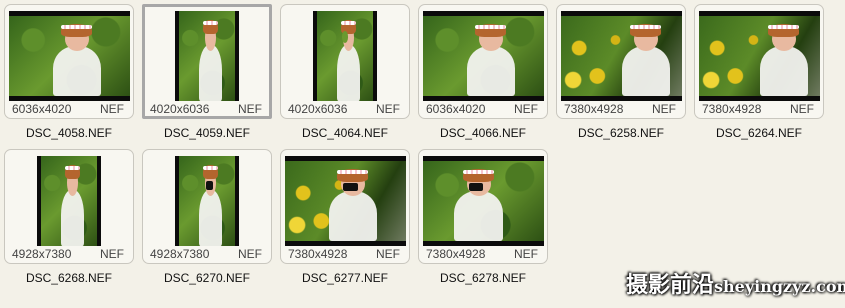  Describe the element at coordinates (69, 133) in the screenshot. I see `file-name: DSC_4058.NEF` at that location.